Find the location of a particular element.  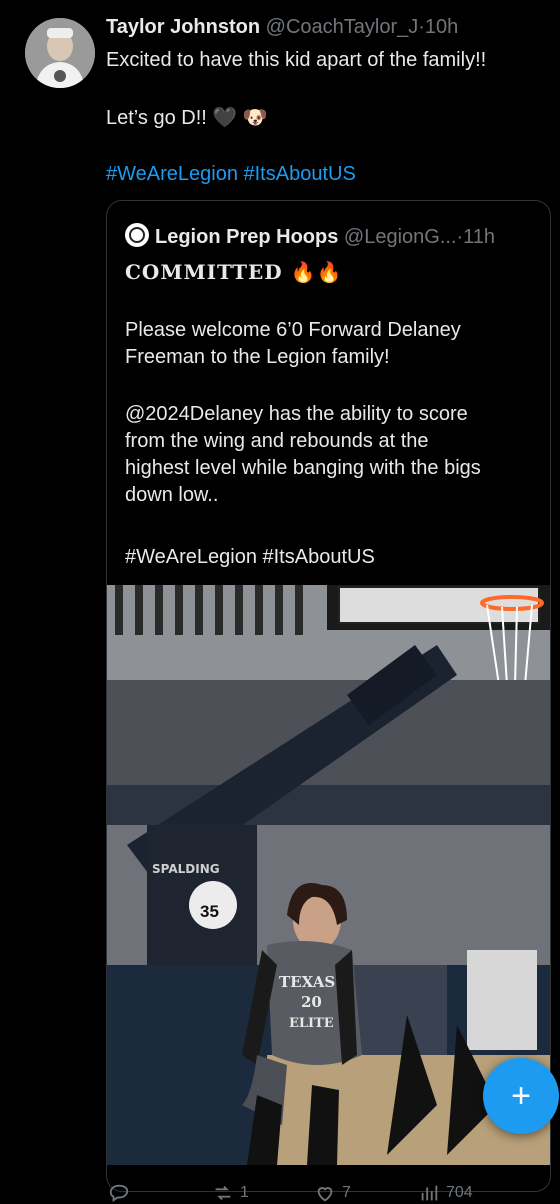

retweet-button: 1 is located at coordinates (230, 1193).